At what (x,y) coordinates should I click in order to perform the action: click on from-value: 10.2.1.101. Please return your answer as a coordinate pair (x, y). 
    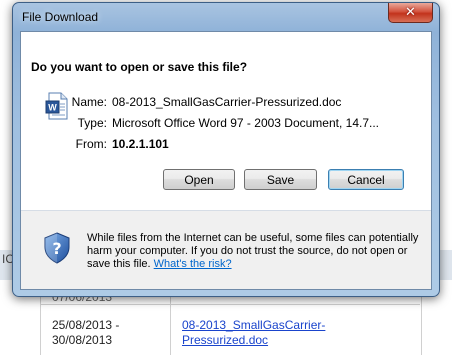
    Looking at the image, I should click on (140, 144).